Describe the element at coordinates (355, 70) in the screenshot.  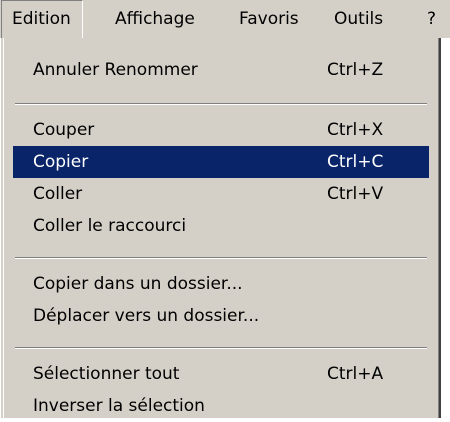
I see `menu-item-shortcut: Ctrl+Z` at that location.